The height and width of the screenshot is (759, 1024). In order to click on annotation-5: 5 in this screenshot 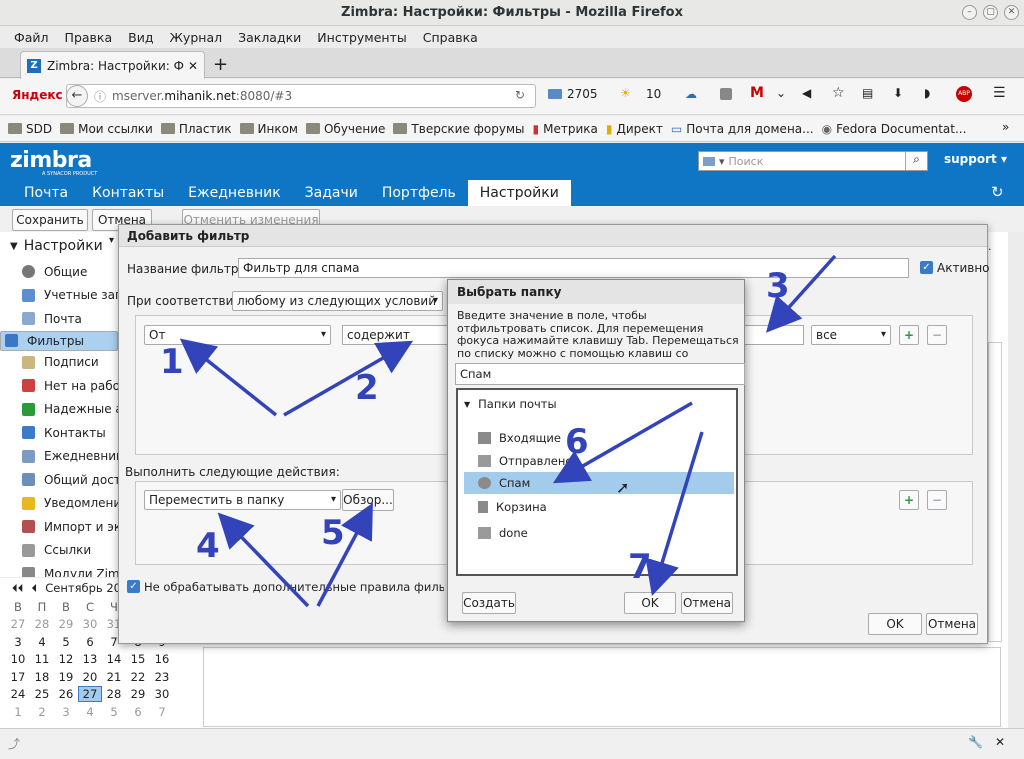, I will do `click(333, 533)`.